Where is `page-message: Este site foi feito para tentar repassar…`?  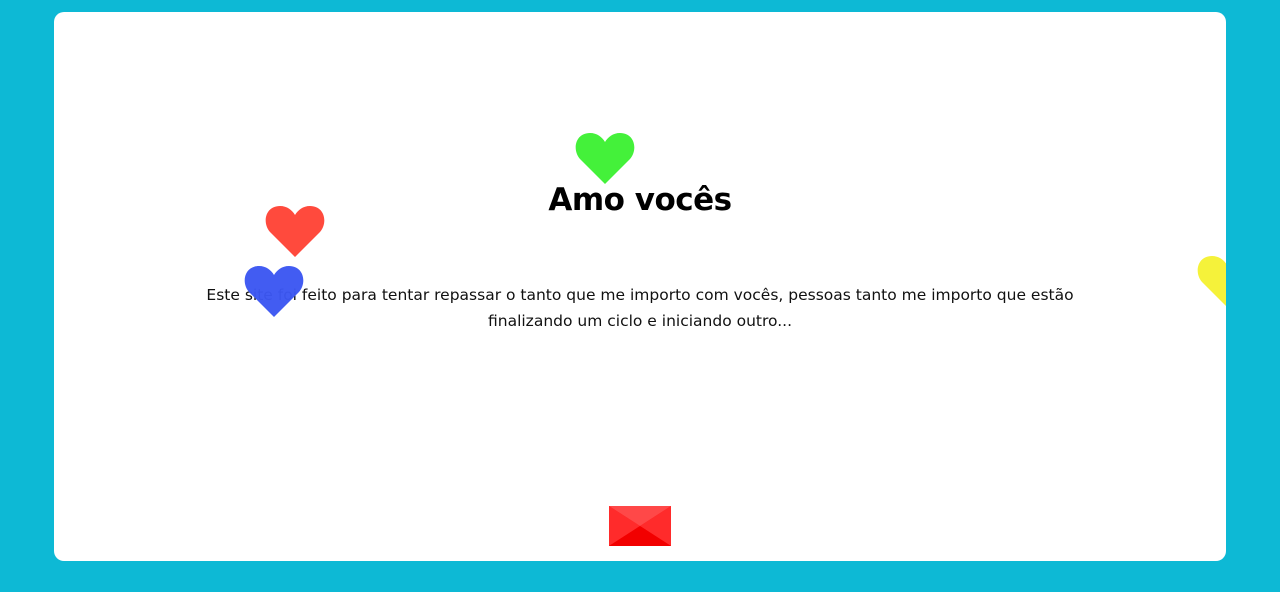 page-message: Este site foi feito para tentar repassar… is located at coordinates (640, 308).